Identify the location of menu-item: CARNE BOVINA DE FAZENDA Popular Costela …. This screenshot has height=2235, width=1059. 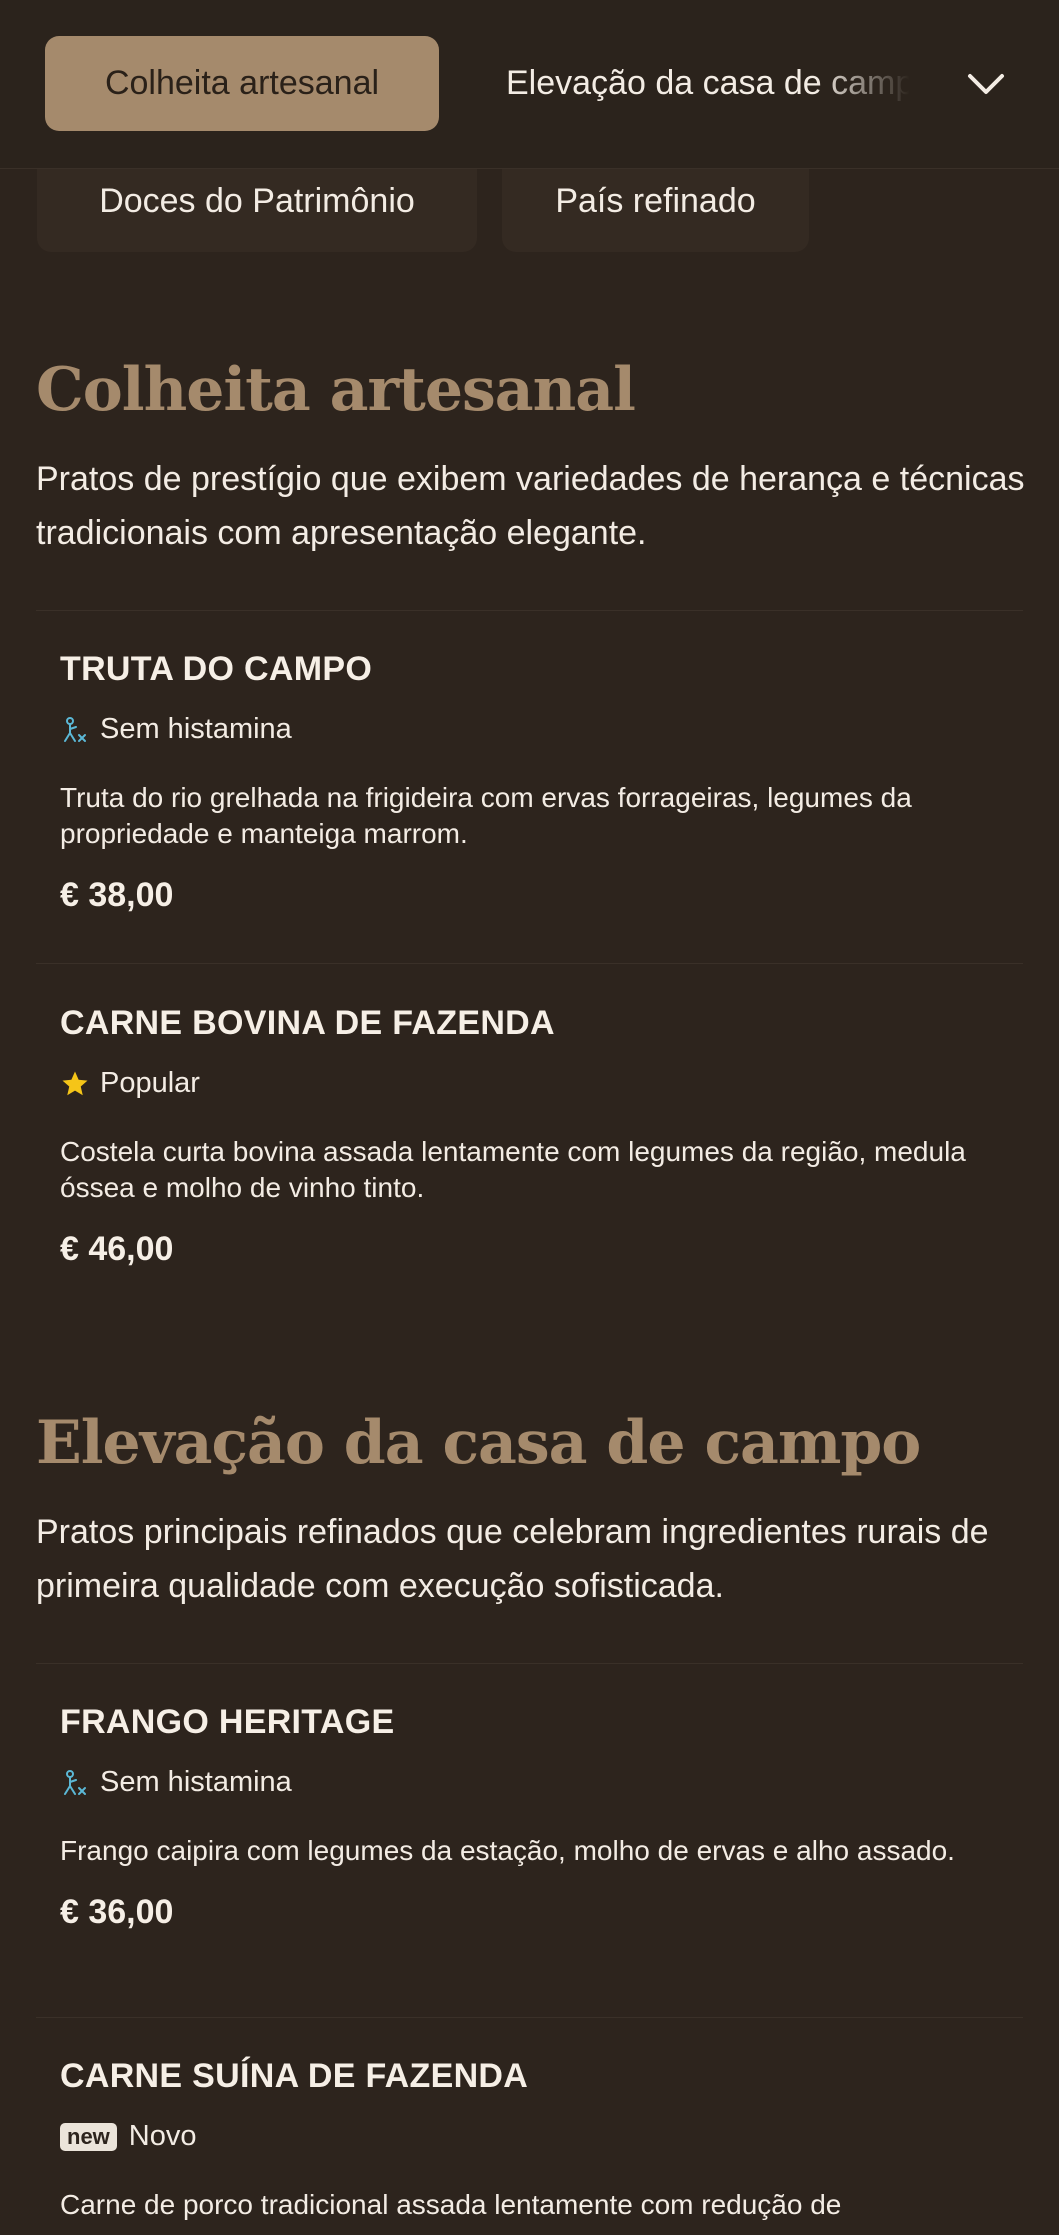
(530, 1136).